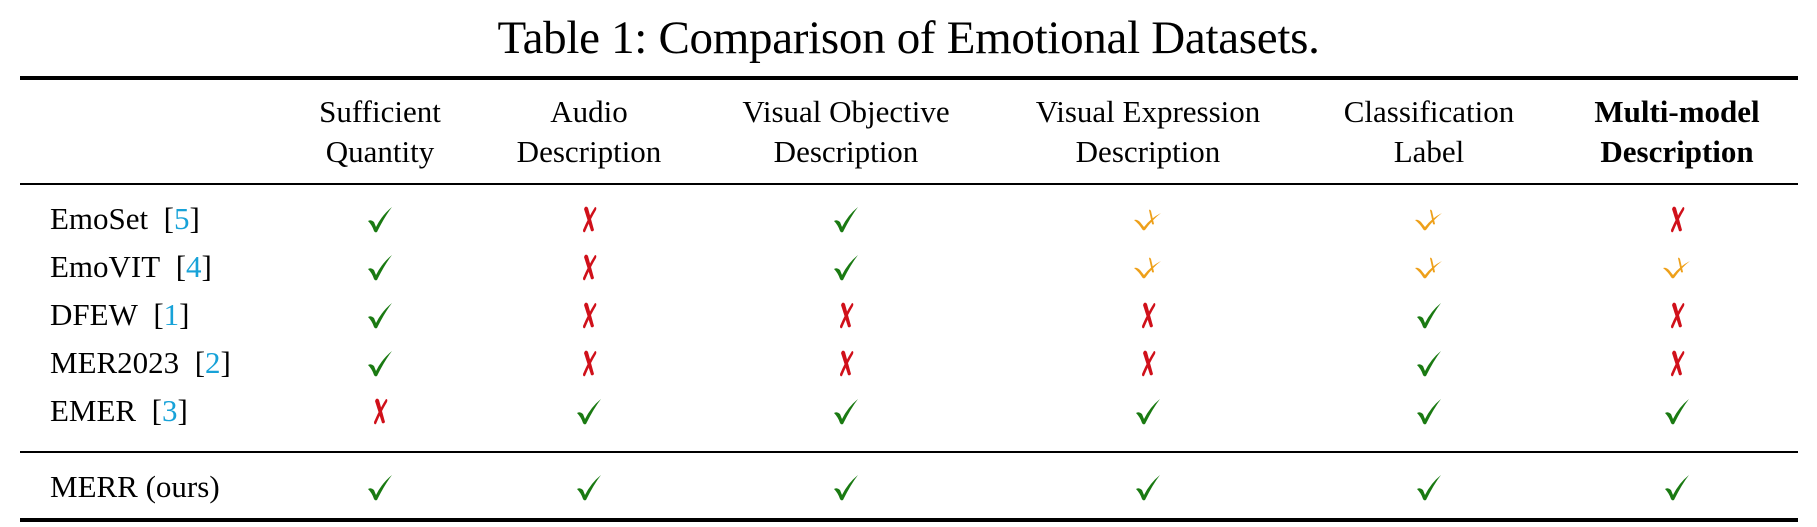 Image resolution: width=1817 pixels, height=527 pixels. I want to click on citation-link: 4, so click(194, 266).